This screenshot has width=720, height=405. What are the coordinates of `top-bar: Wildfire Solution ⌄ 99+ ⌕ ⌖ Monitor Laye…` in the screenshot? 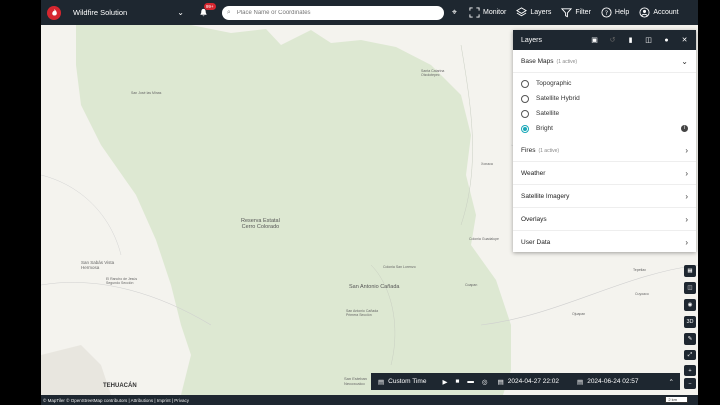 It's located at (369, 12).